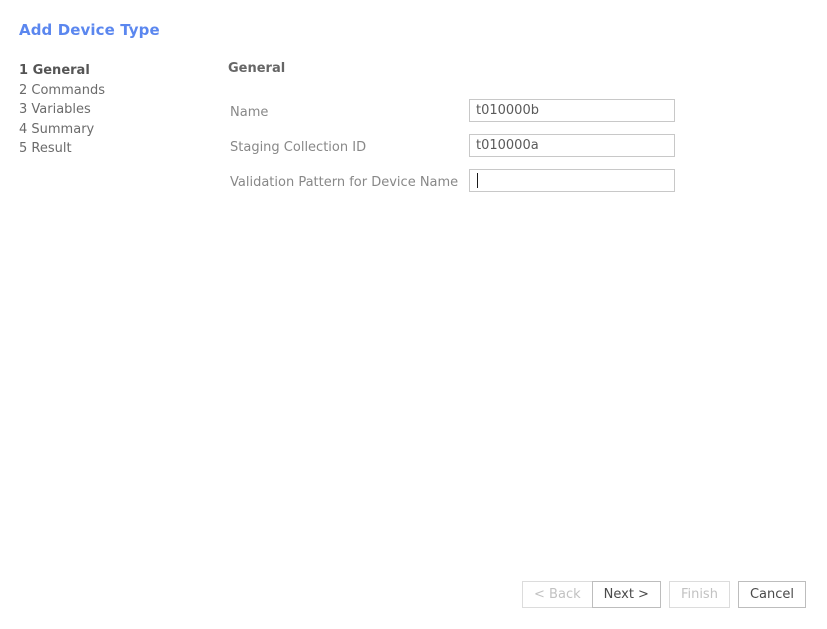 Image resolution: width=827 pixels, height=629 pixels. I want to click on text-caret-icon, so click(477, 180).